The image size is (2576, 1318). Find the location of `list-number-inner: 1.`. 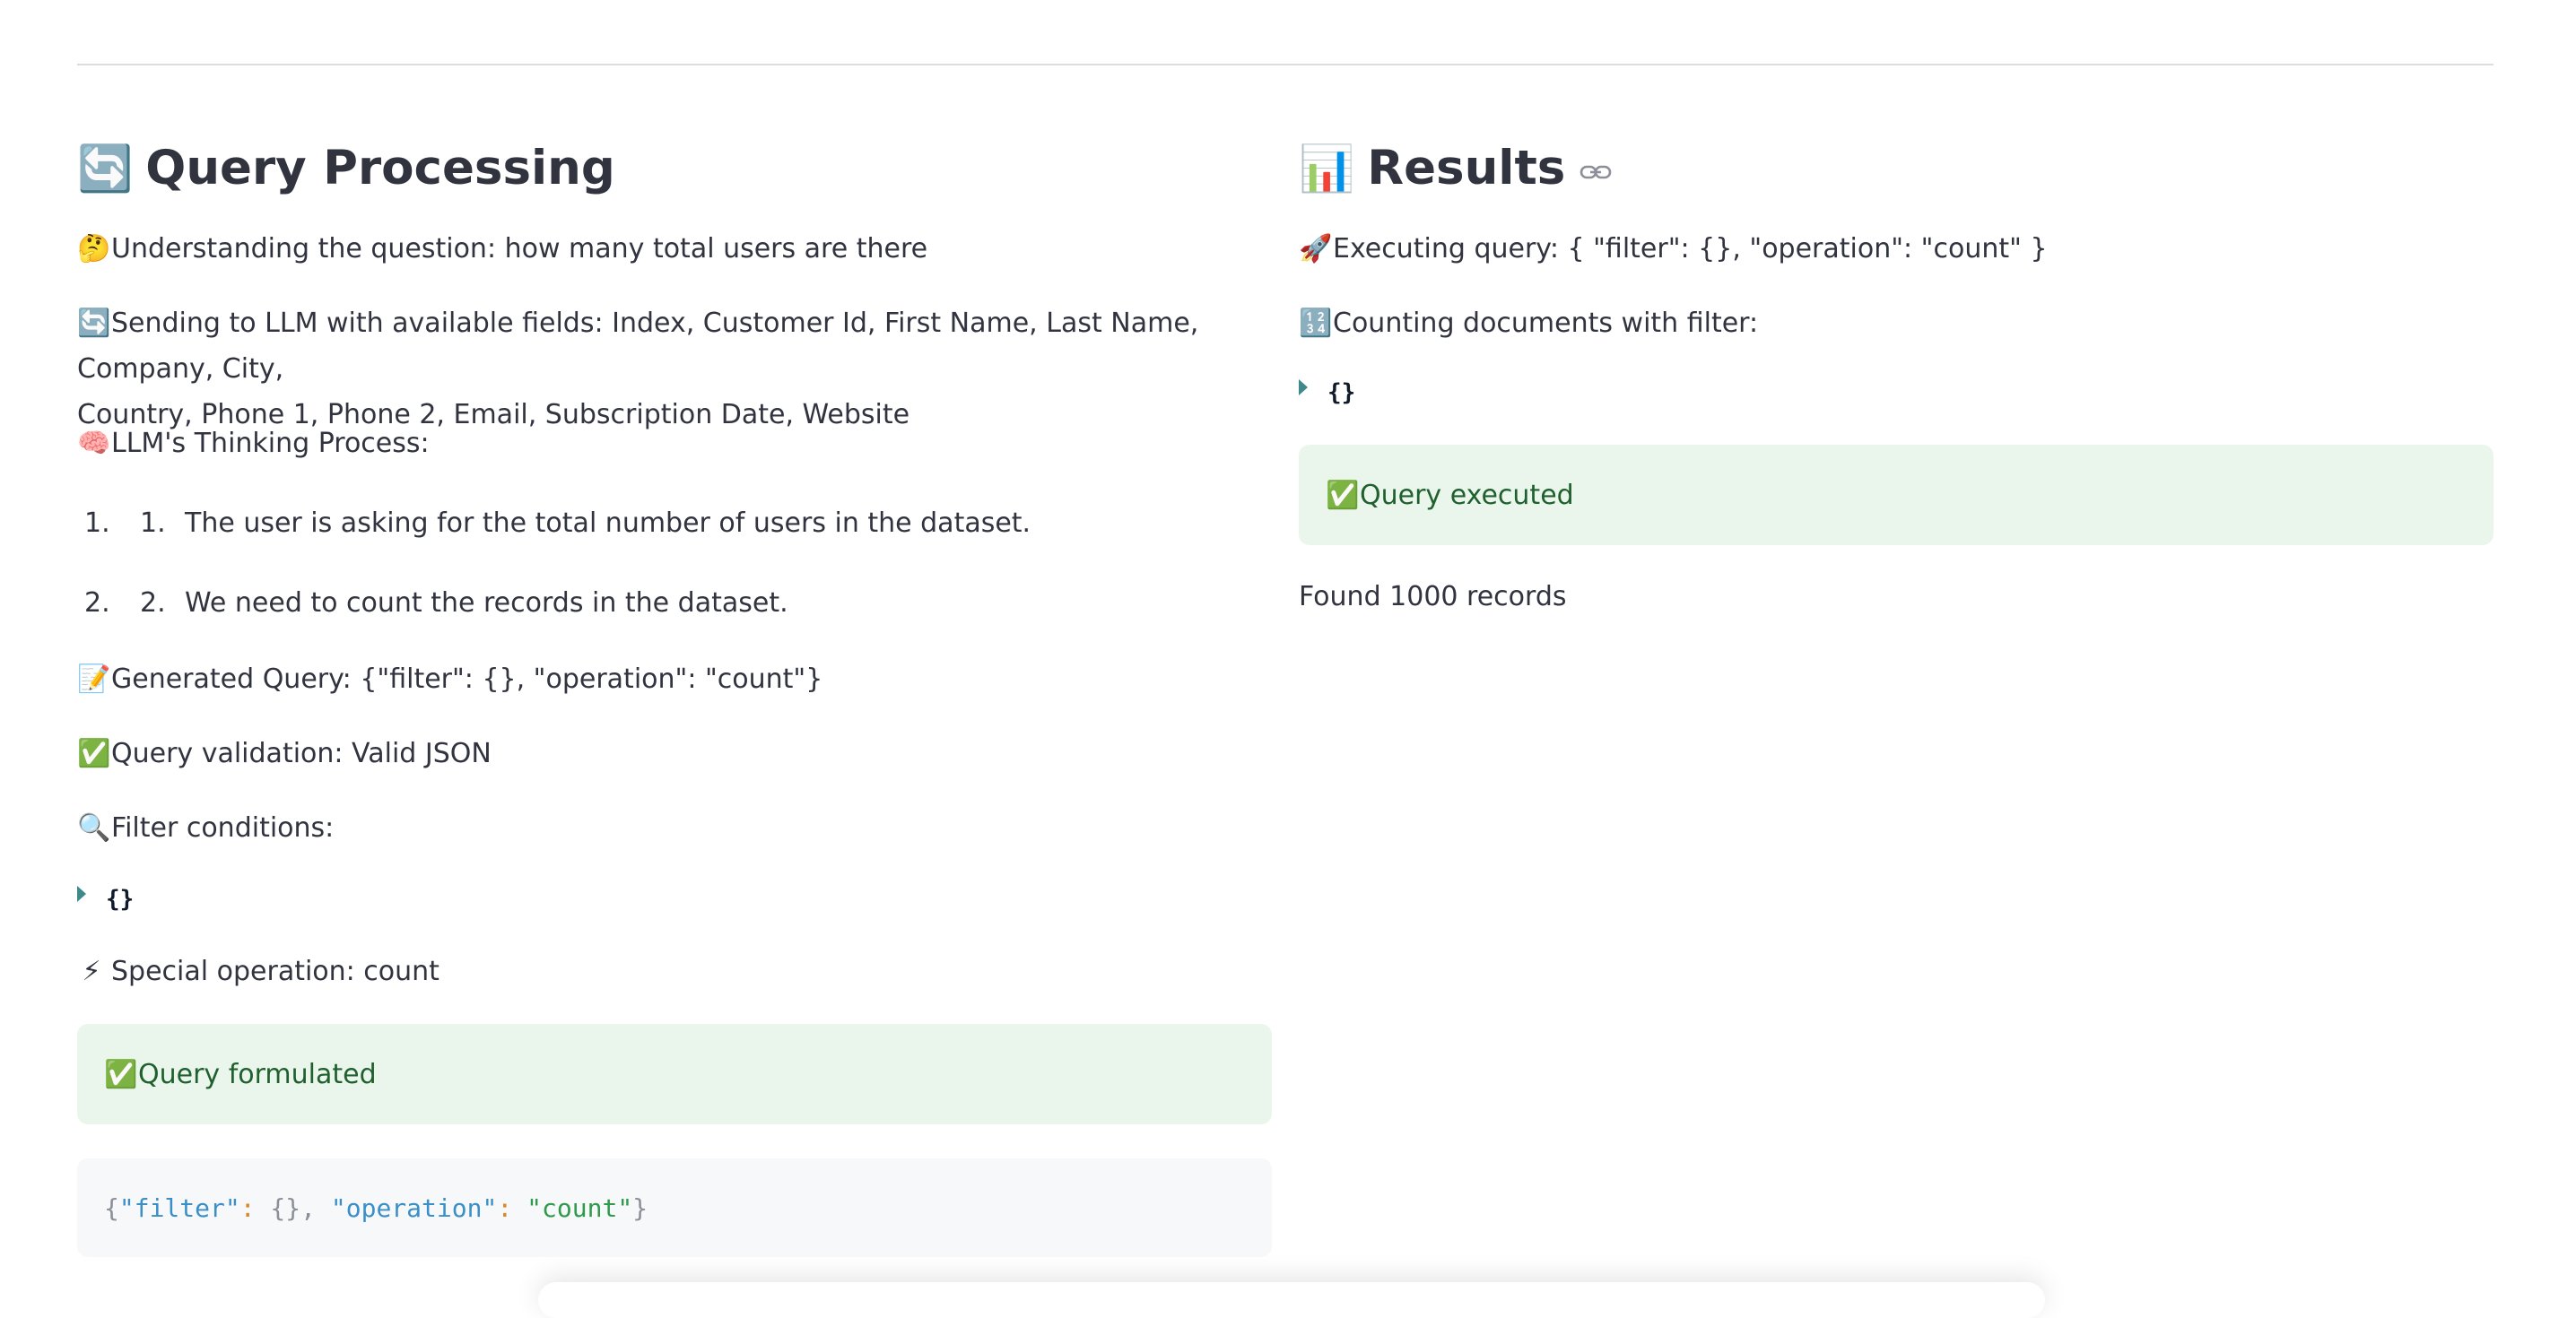

list-number-inner: 1. is located at coordinates (153, 523).